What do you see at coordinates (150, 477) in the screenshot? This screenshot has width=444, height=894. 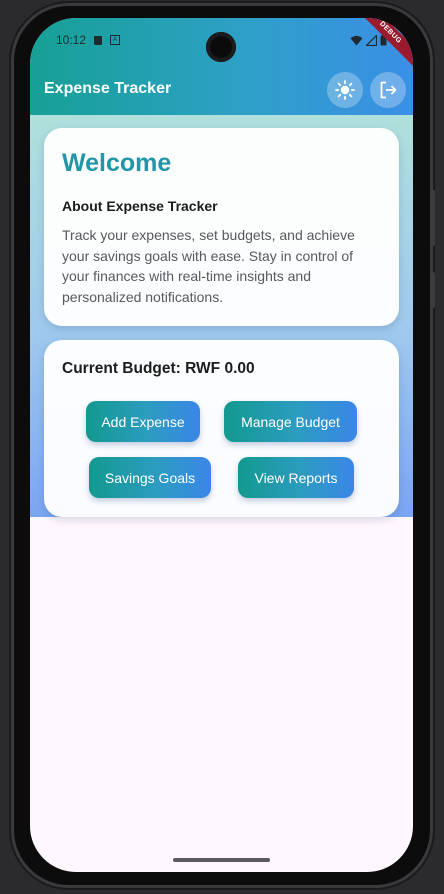 I see `savings-goals-button: Savings Goals` at bounding box center [150, 477].